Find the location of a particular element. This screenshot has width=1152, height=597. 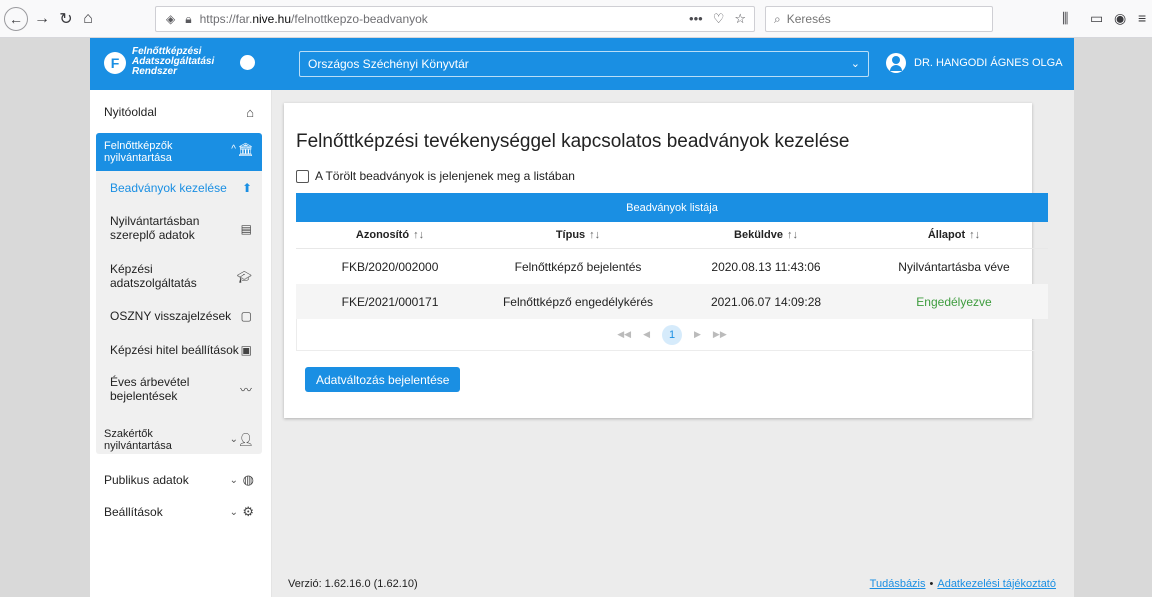

list-icon: ▤ is located at coordinates (246, 229).